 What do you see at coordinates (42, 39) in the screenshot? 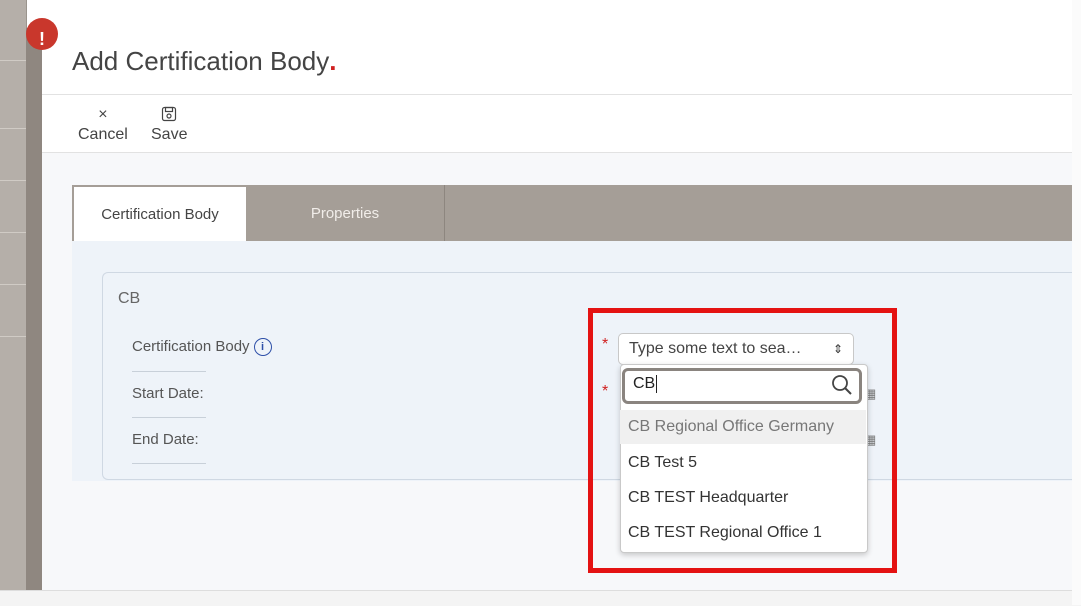
I see `alert-badge-text: !` at bounding box center [42, 39].